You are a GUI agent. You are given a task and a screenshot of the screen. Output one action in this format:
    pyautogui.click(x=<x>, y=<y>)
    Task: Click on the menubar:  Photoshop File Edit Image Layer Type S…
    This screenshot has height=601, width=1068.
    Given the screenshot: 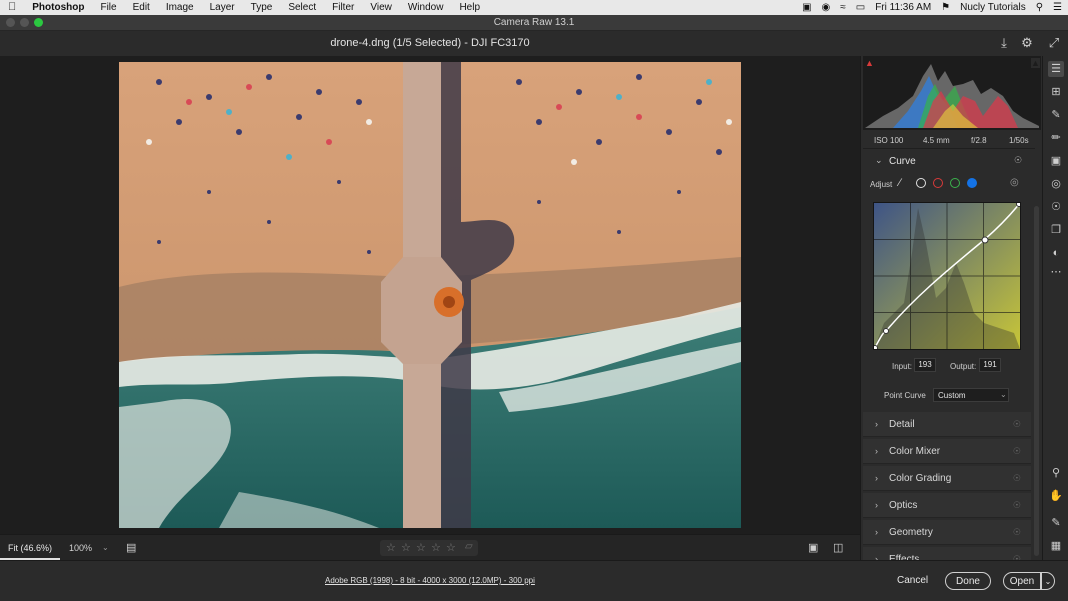 What is the action you would take?
    pyautogui.click(x=534, y=7)
    